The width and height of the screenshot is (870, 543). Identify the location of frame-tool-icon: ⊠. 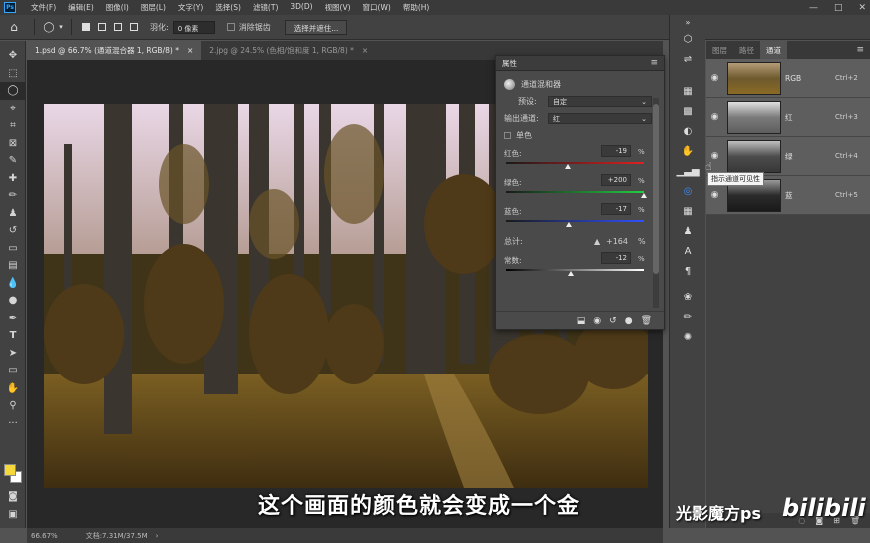
(13, 144).